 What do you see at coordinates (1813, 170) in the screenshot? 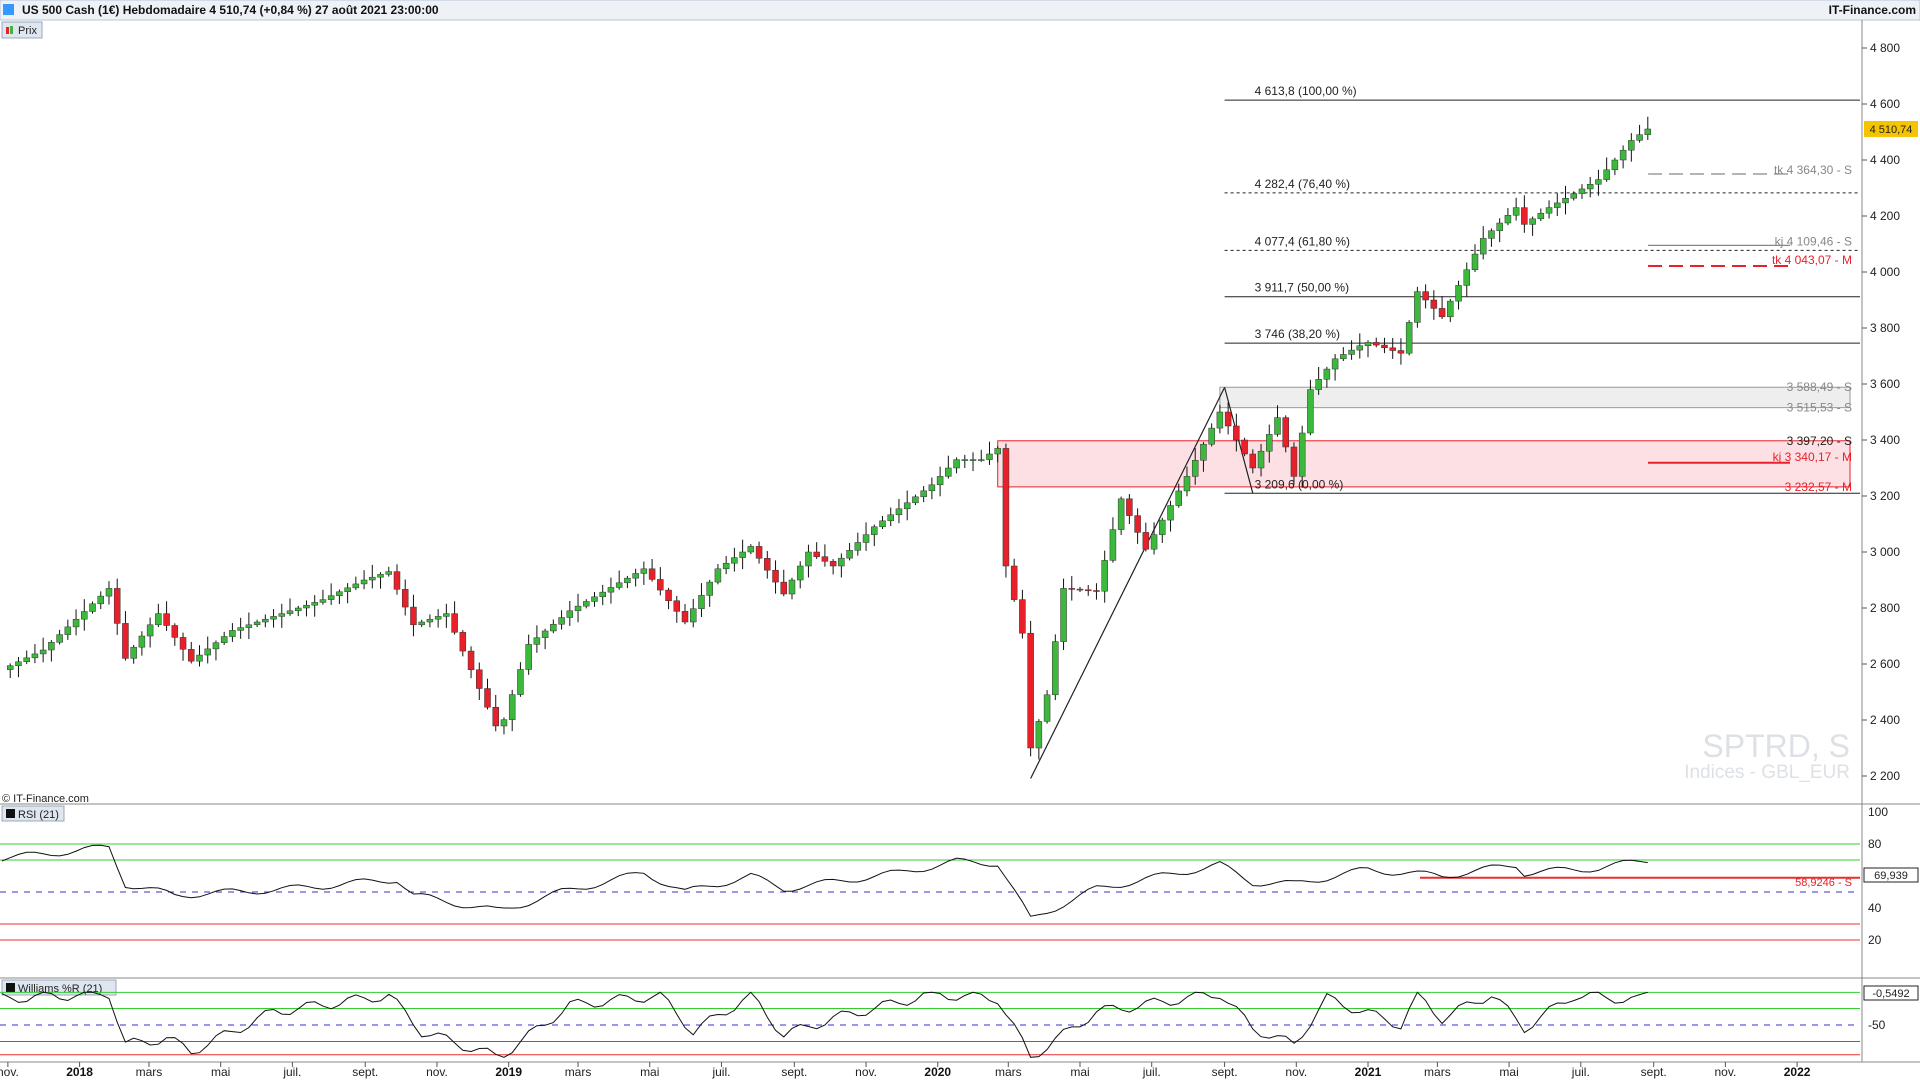
I see `support-label: tk 4 364,30 - S` at bounding box center [1813, 170].